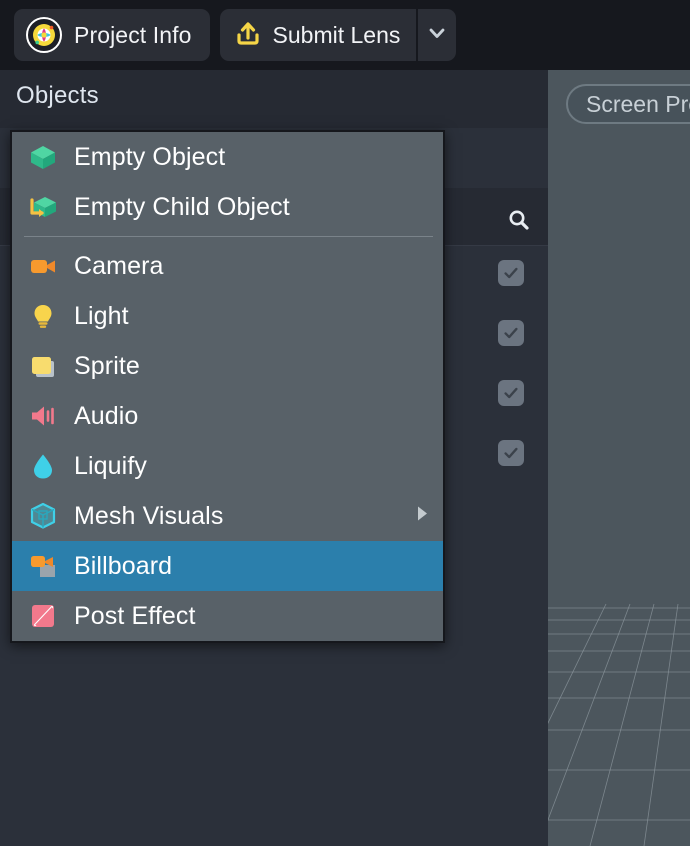 The height and width of the screenshot is (846, 690). What do you see at coordinates (43, 515) in the screenshot?
I see `mesh-cube-icon` at bounding box center [43, 515].